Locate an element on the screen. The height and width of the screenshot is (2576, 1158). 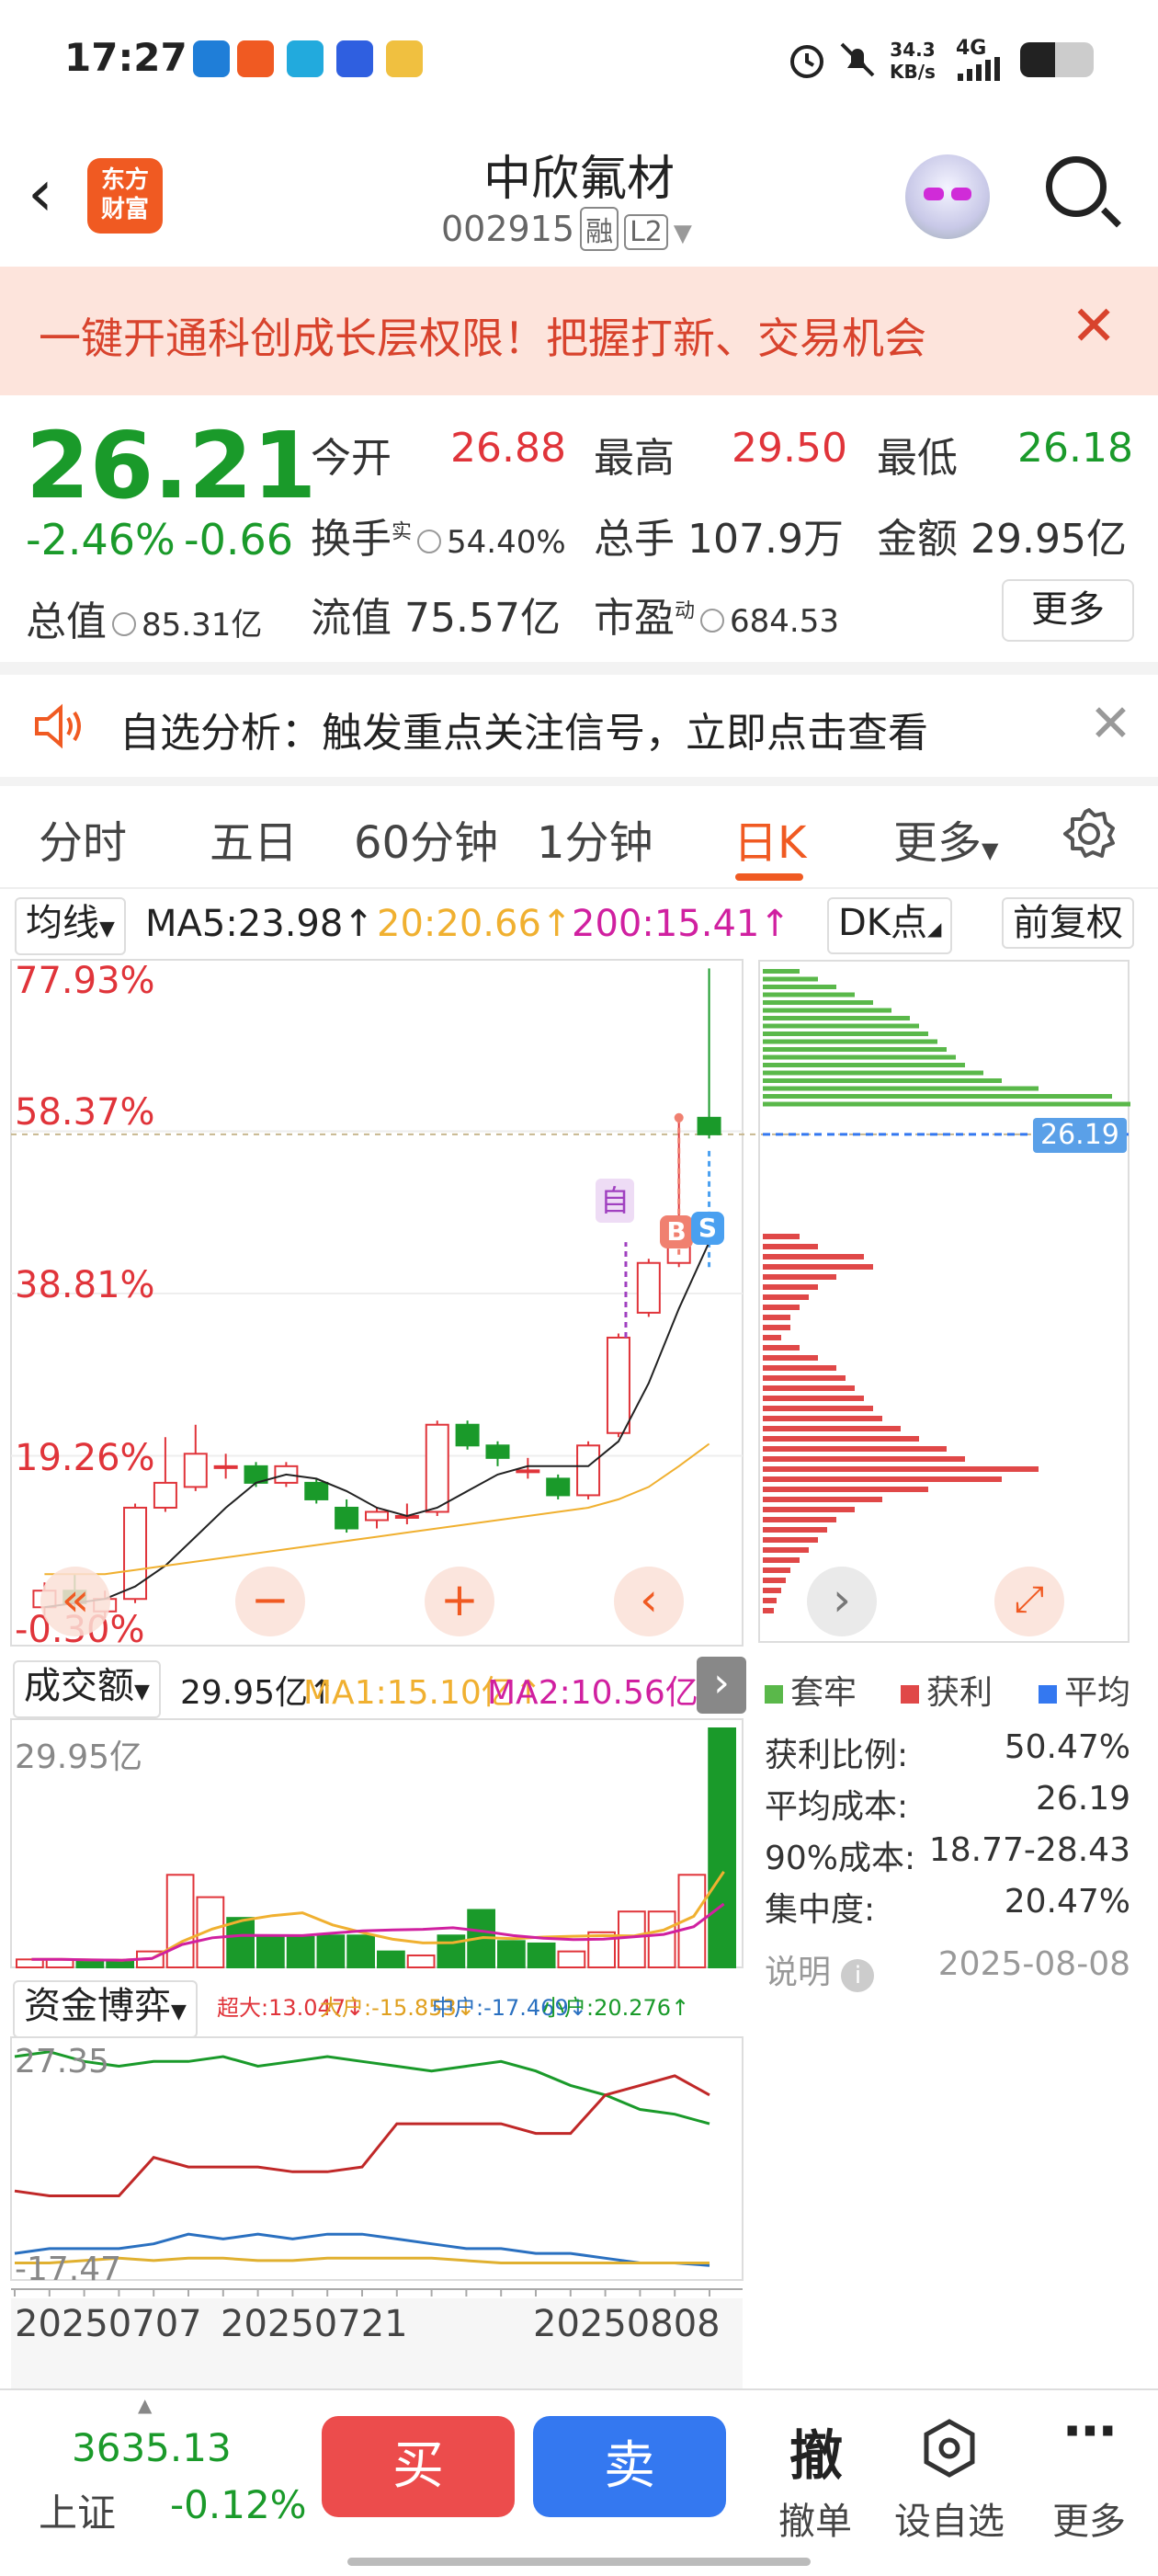
tab-daily-k: 日K is located at coordinates (769, 838).